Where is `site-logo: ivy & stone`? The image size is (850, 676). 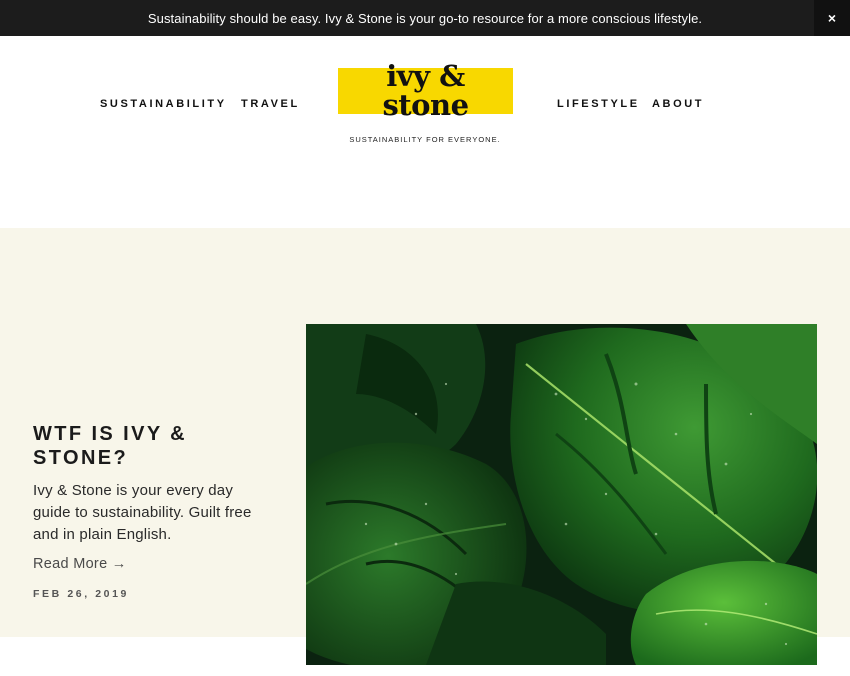
site-logo: ivy & stone is located at coordinates (425, 91).